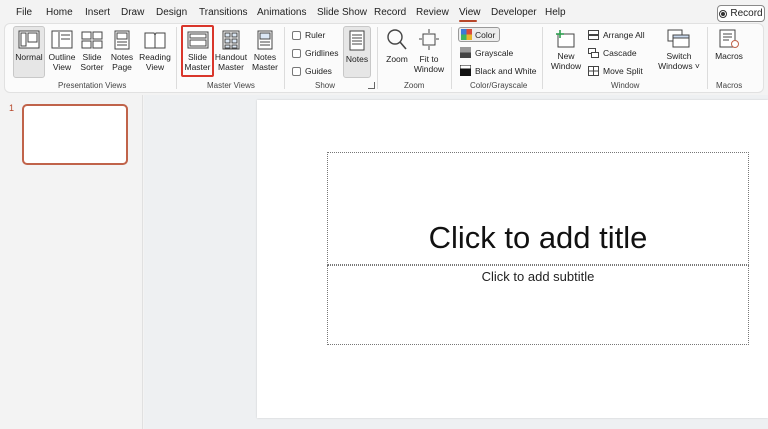  Describe the element at coordinates (325, 85) in the screenshot. I see `group-label-show: Show` at that location.